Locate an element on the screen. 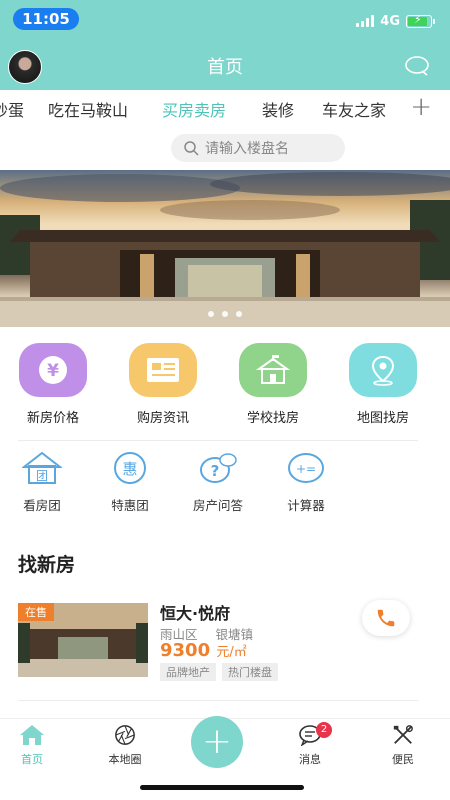  quick-action-school-house: 学校找房 is located at coordinates (273, 384).